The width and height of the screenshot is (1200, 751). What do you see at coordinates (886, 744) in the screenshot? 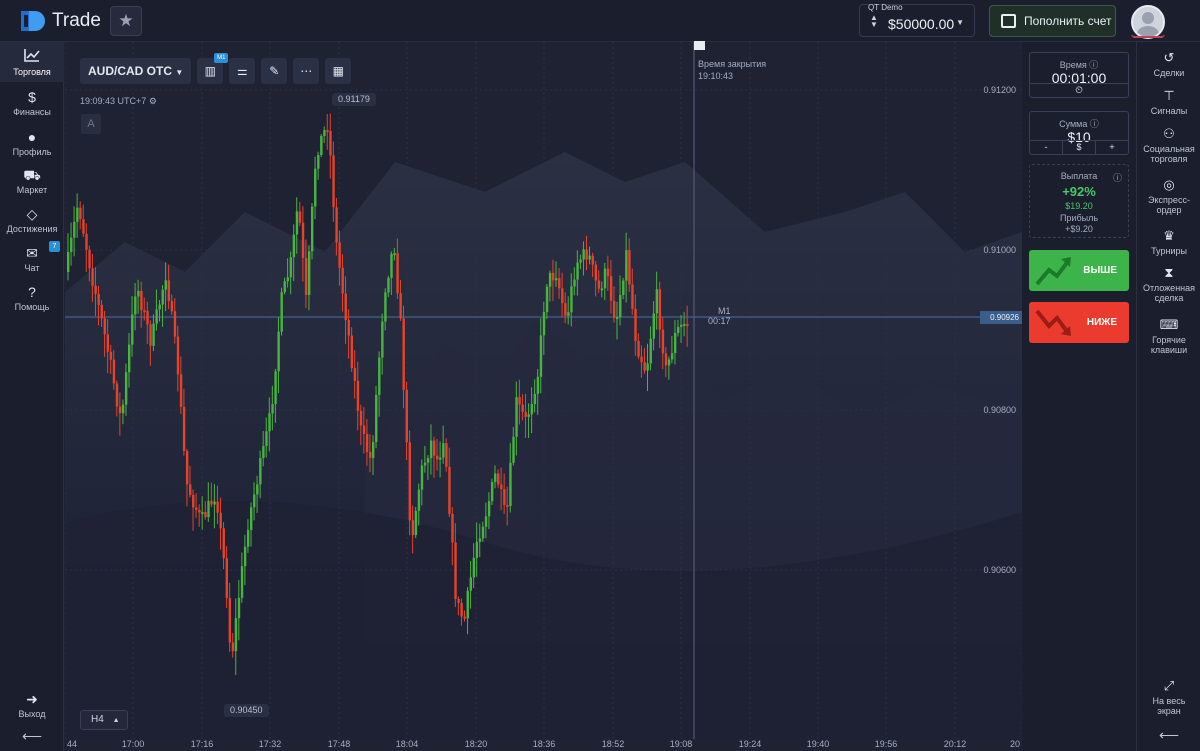
I see `x-tick-label: 19:56` at bounding box center [886, 744].